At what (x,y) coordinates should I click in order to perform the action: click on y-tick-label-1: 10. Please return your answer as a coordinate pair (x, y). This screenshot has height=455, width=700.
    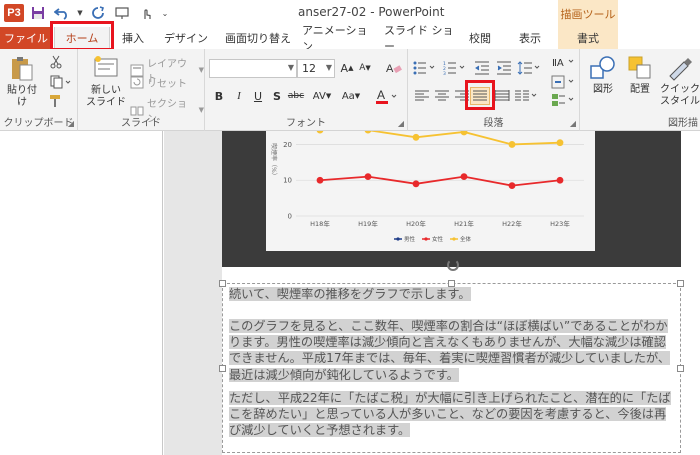
    Looking at the image, I should click on (287, 181).